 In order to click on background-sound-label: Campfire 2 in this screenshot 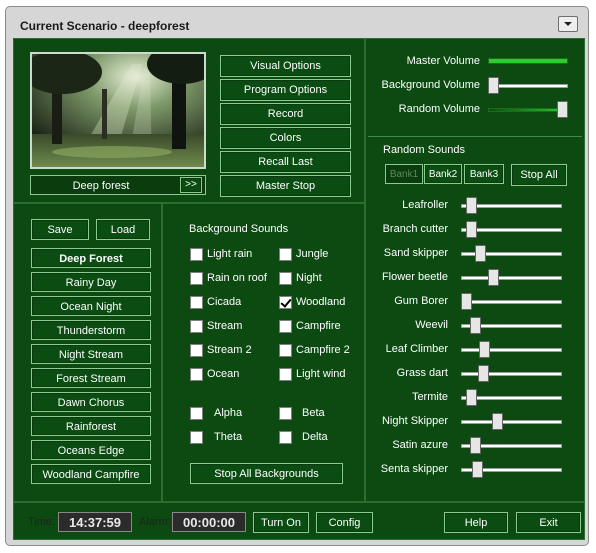, I will do `click(323, 350)`.